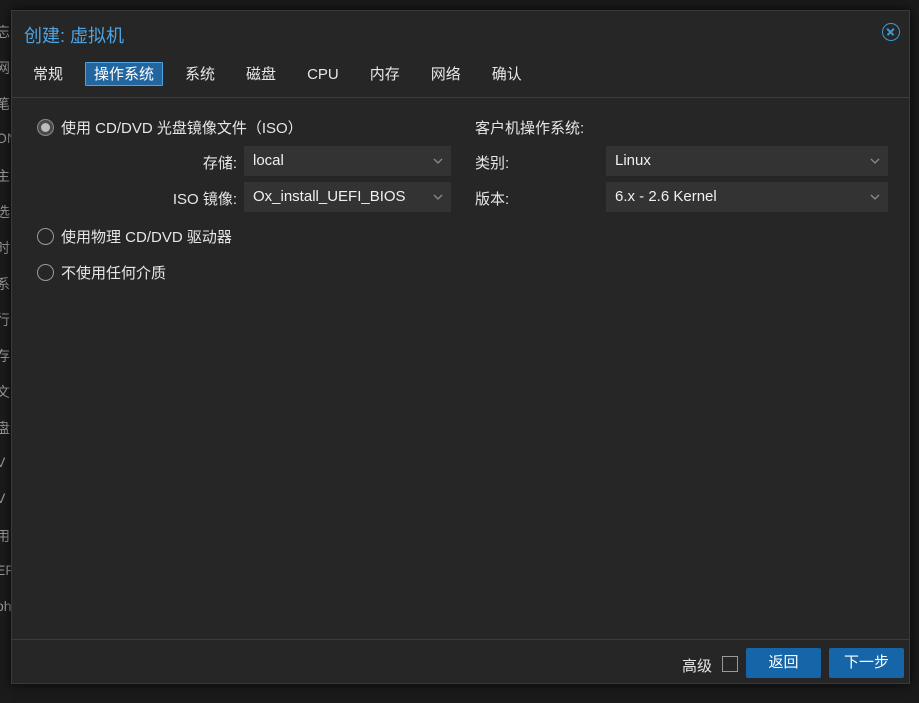  I want to click on footer-divider, so click(460, 639).